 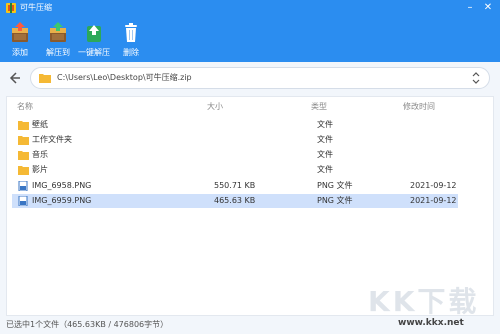 What do you see at coordinates (58, 32) in the screenshot?
I see `extract-to-icon` at bounding box center [58, 32].